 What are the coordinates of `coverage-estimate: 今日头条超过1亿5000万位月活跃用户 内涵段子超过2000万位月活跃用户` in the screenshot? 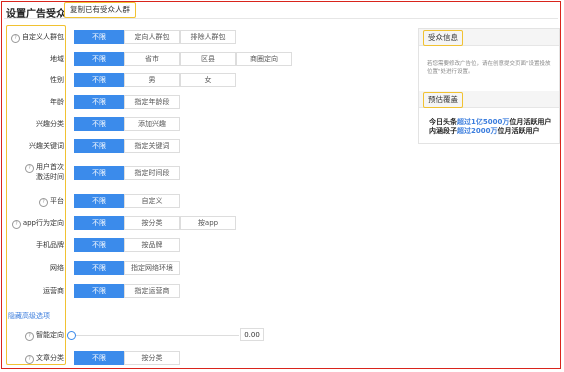 It's located at (493, 127).